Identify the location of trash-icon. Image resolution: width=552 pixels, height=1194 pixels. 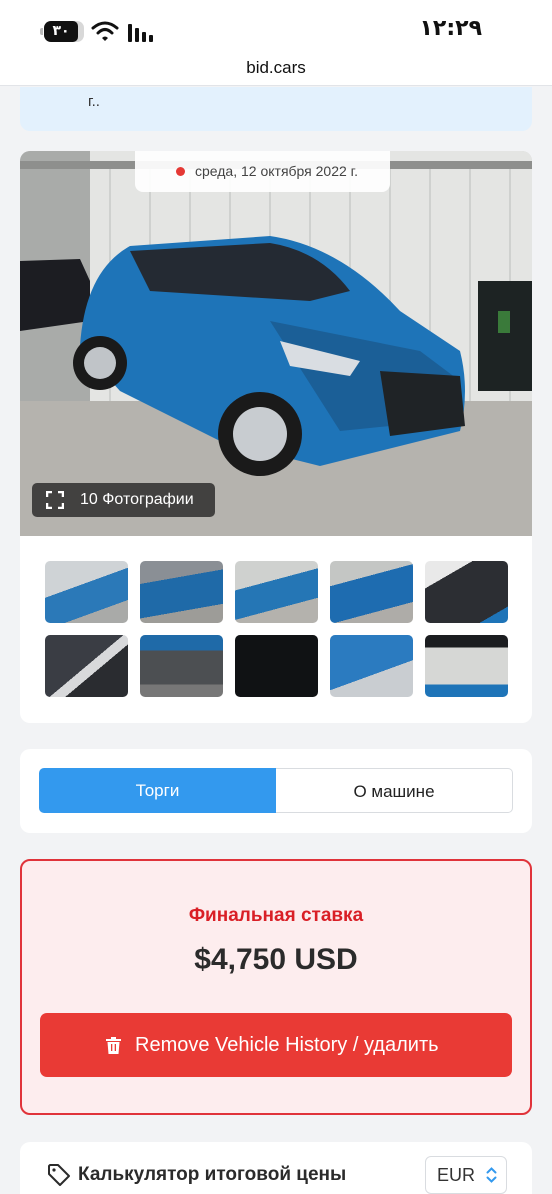
(113, 1045).